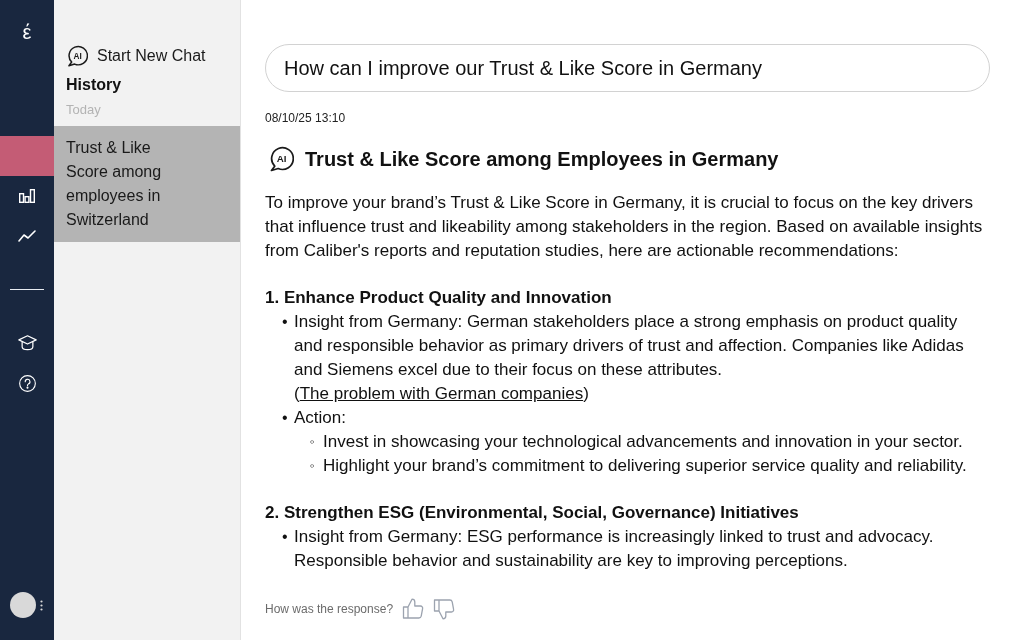 This screenshot has height=640, width=1024. What do you see at coordinates (624, 227) in the screenshot?
I see `response-paragraph: To improve your brand’s Trust & Like Score in Germany, it is crucial to focus on the key drivers that influence trust and likeability among stakeholders in the region. Based on available insights from Caliber's reports and reputation studies, here are actionable recommendations:` at bounding box center [624, 227].